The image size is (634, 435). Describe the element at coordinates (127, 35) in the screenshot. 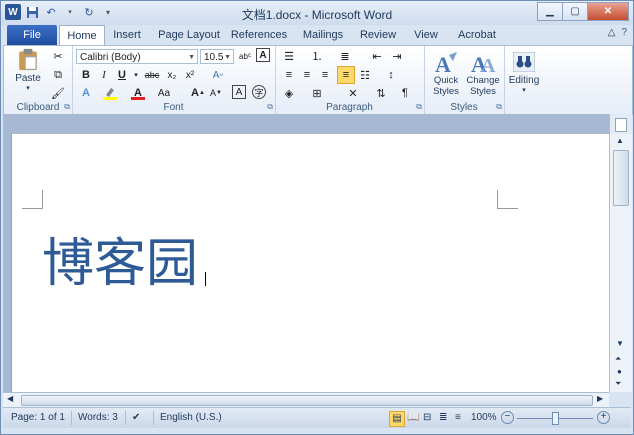

I see `tab-insert: Insert` at that location.